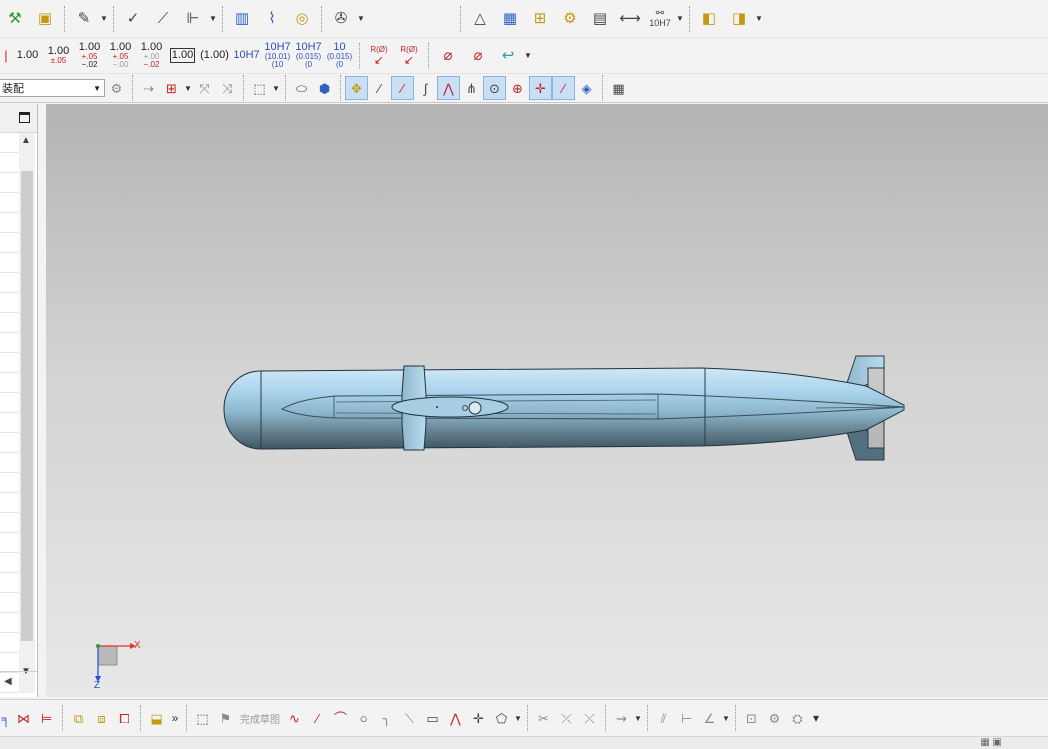 The width and height of the screenshot is (1048, 749). What do you see at coordinates (563, 88) in the screenshot?
I see `snap-on-curve-icon: ∕` at bounding box center [563, 88].